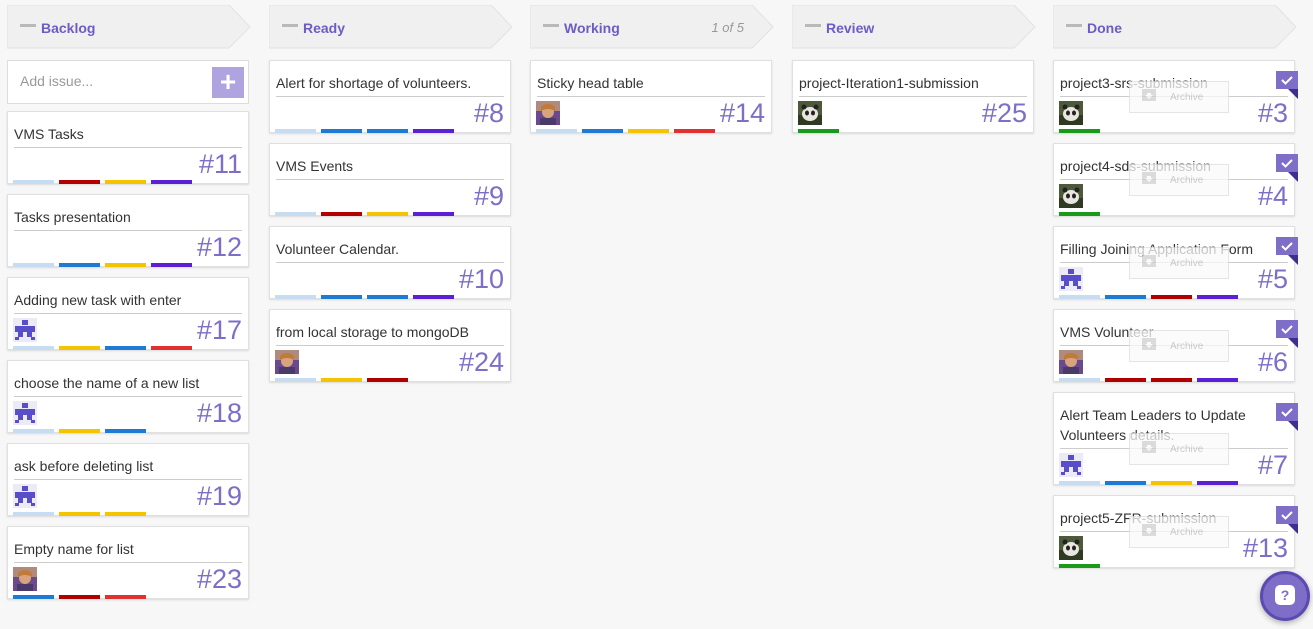 The image size is (1313, 629). I want to click on issue-title: Alert for shortage of volunteers., so click(374, 83).